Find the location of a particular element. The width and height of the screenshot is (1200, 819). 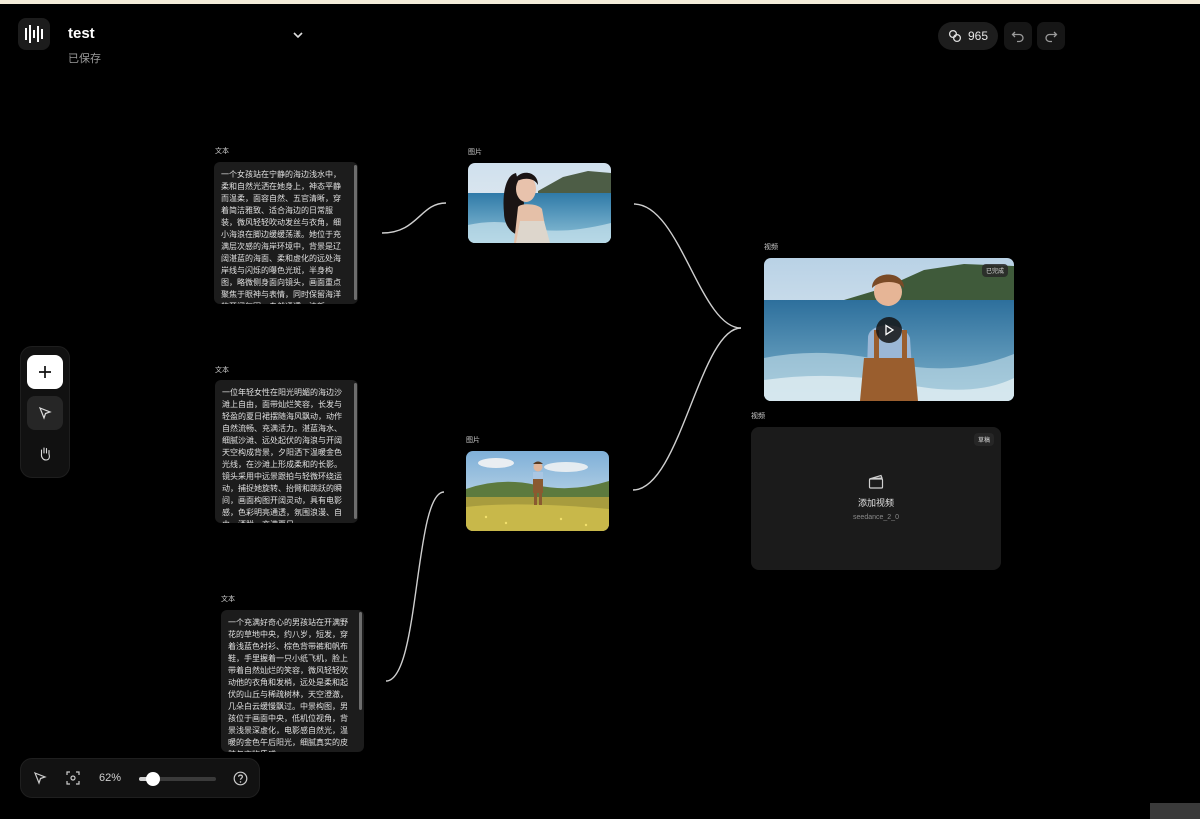

text-node-1-scrollbar is located at coordinates (355, 232).